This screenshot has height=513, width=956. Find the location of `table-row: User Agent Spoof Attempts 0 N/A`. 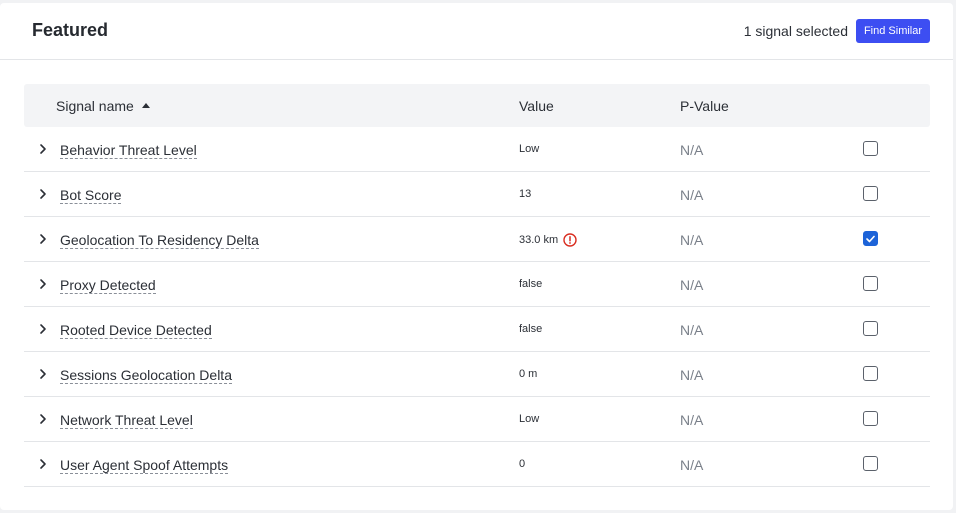

table-row: User Agent Spoof Attempts 0 N/A is located at coordinates (477, 464).